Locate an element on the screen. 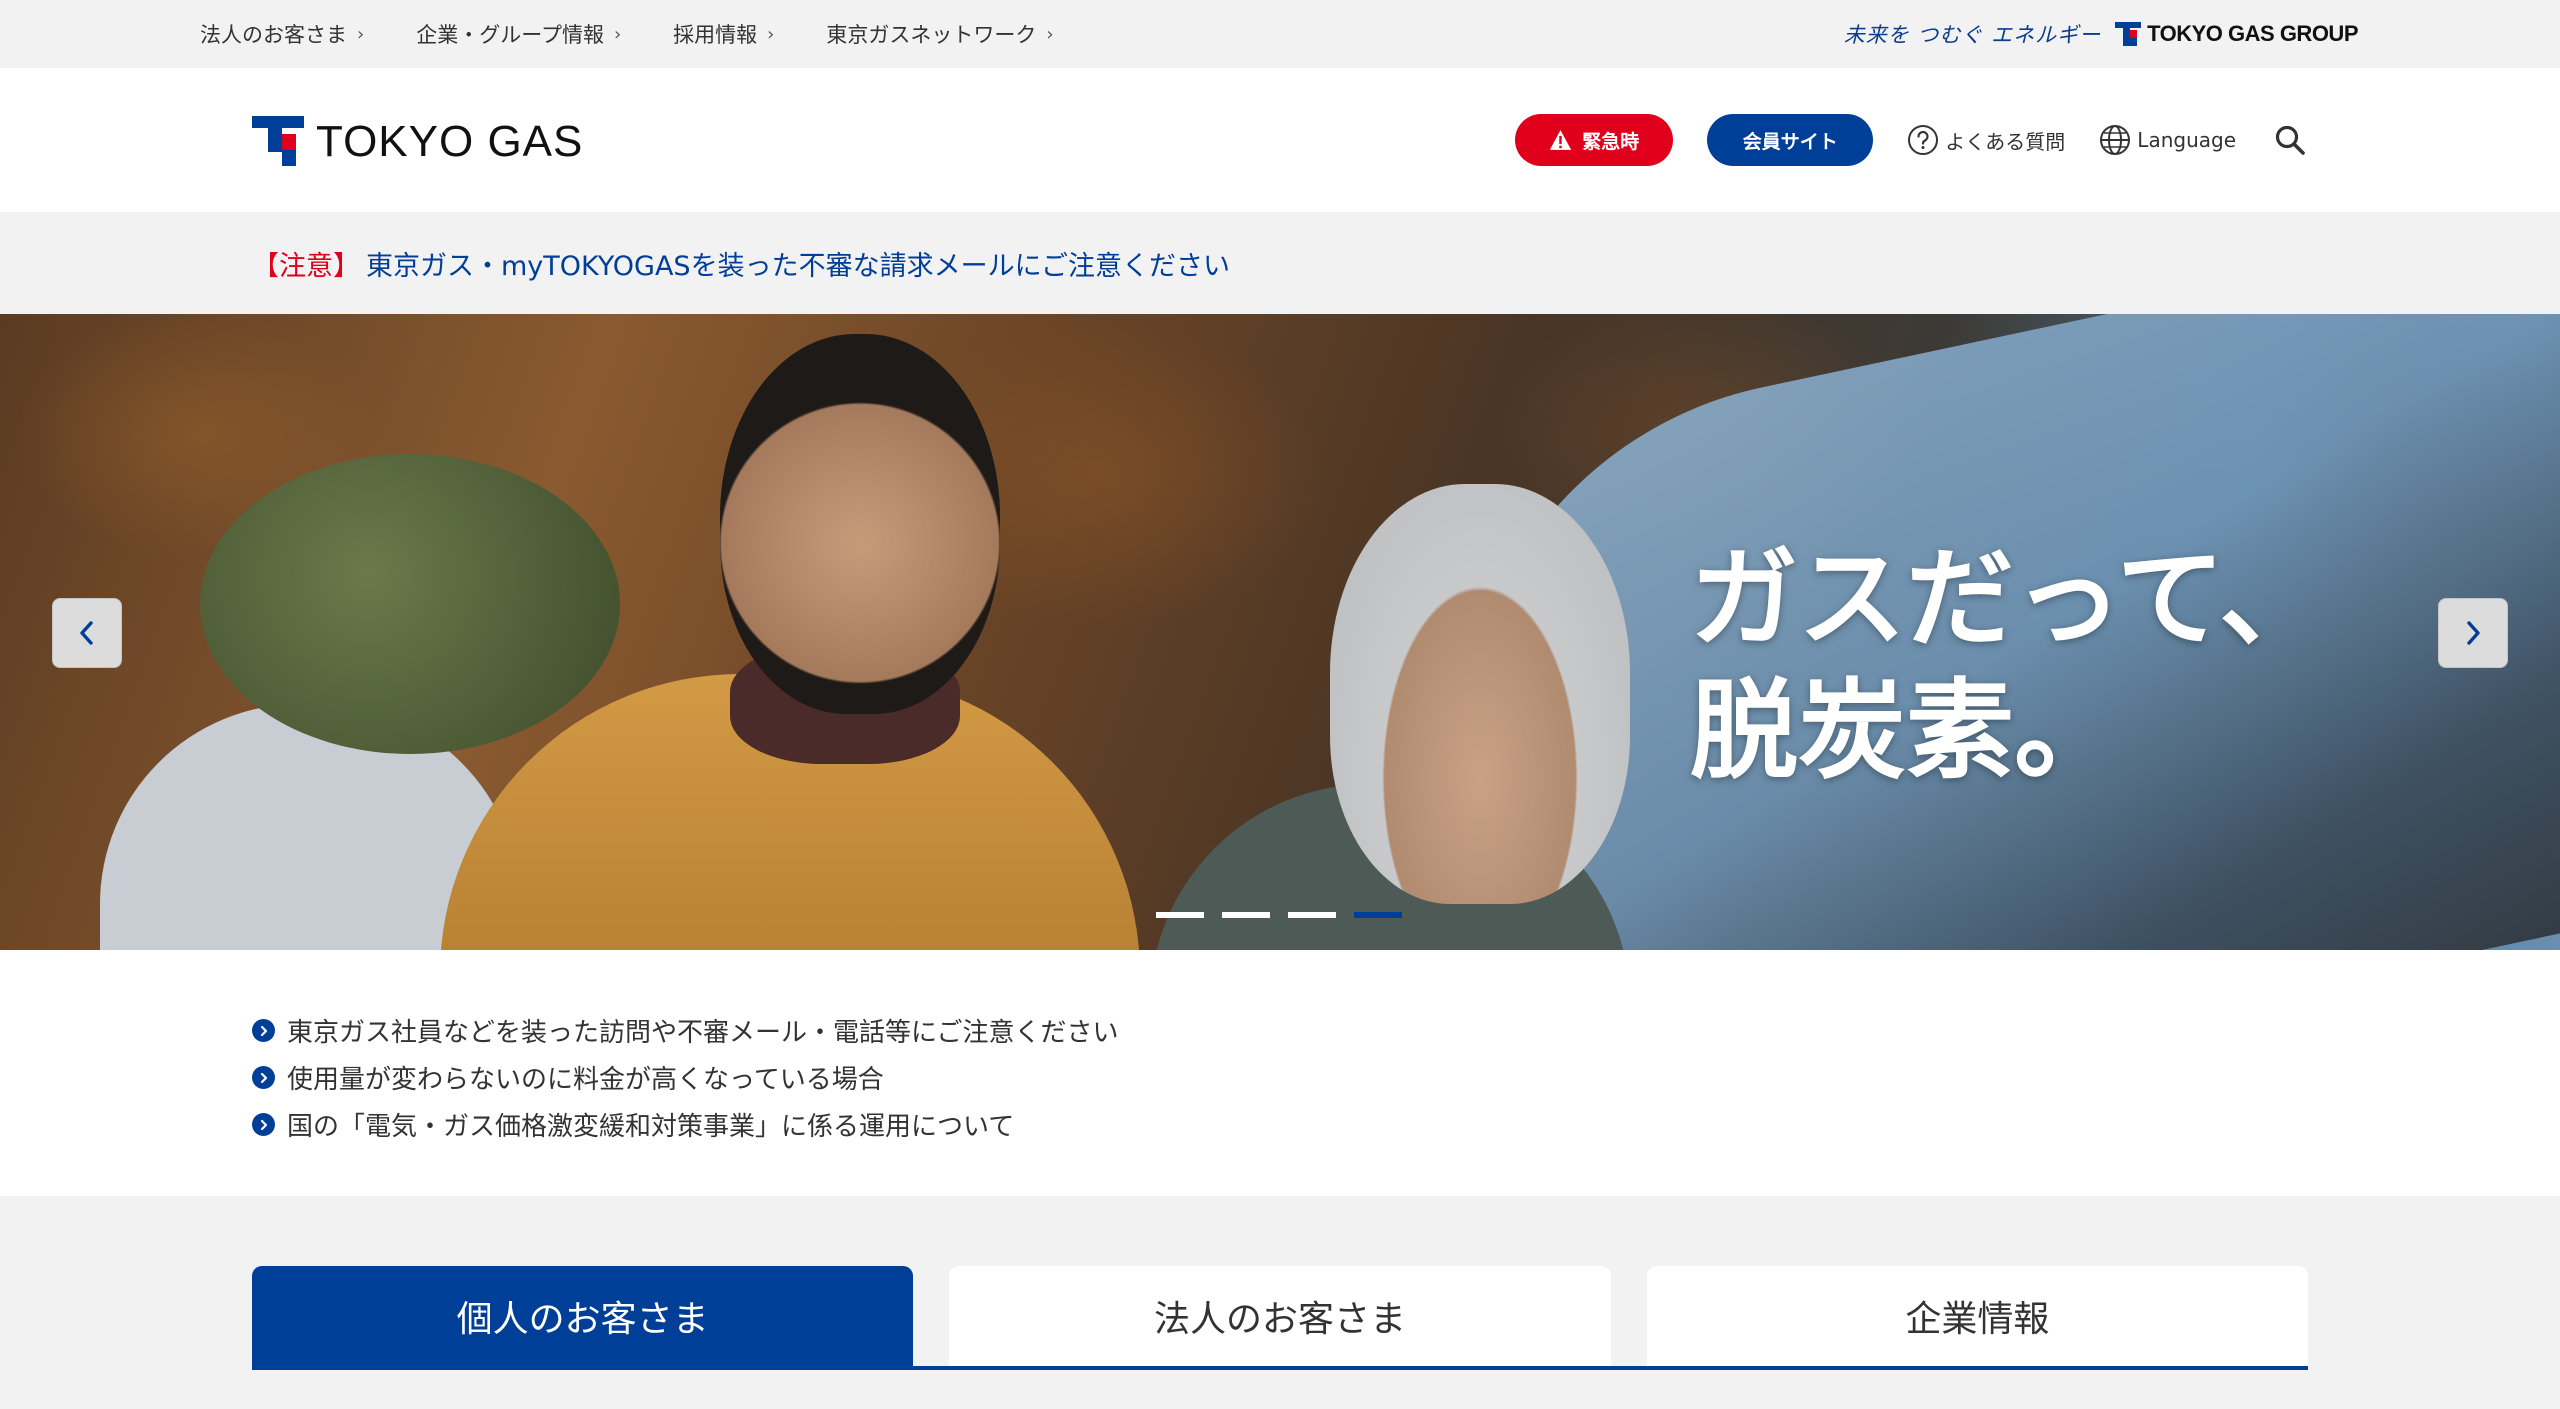 This screenshot has width=2560, height=1409. logo-text: TOKYO GAS is located at coordinates (450, 141).